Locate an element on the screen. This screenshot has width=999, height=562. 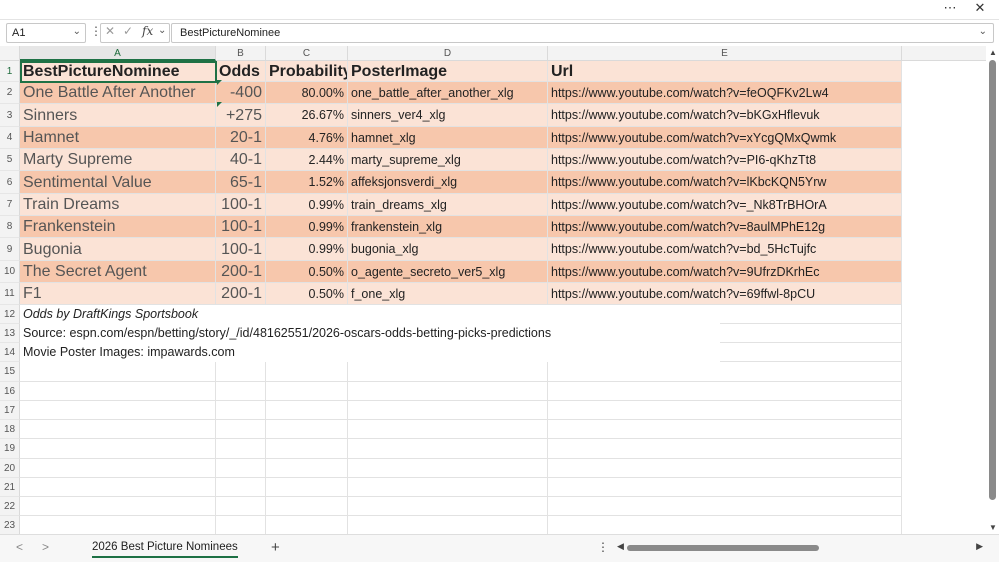
row-header-12: 12 is located at coordinates (10, 314).